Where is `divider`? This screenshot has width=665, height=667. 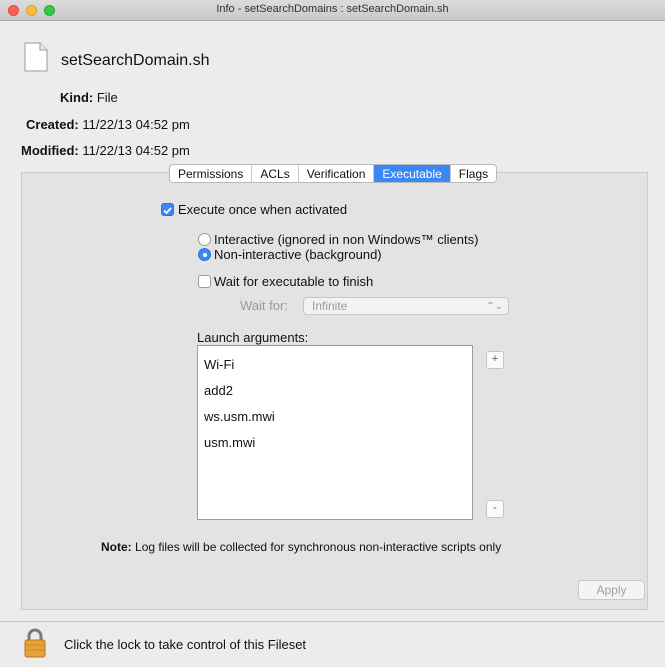
divider is located at coordinates (332, 621).